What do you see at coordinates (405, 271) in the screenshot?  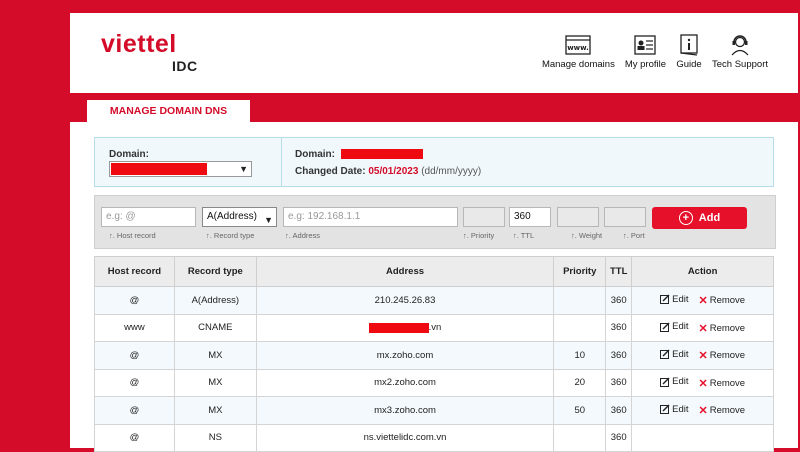 I see `col-address: Address` at bounding box center [405, 271].